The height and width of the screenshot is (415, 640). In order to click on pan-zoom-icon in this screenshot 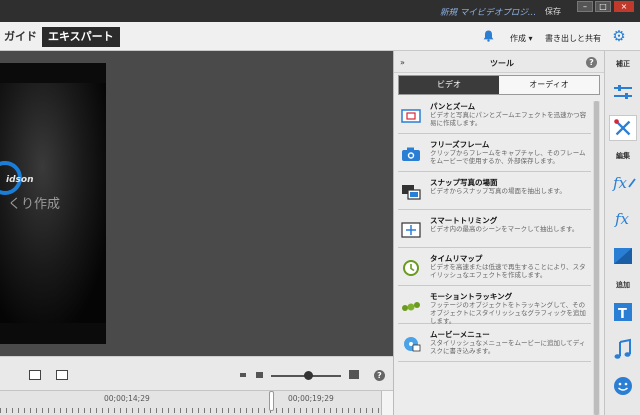, I will do `click(411, 116)`.